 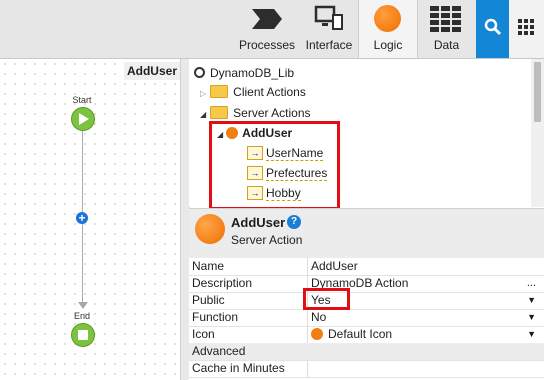 I want to click on tab-processes-label: Processes, so click(x=267, y=45).